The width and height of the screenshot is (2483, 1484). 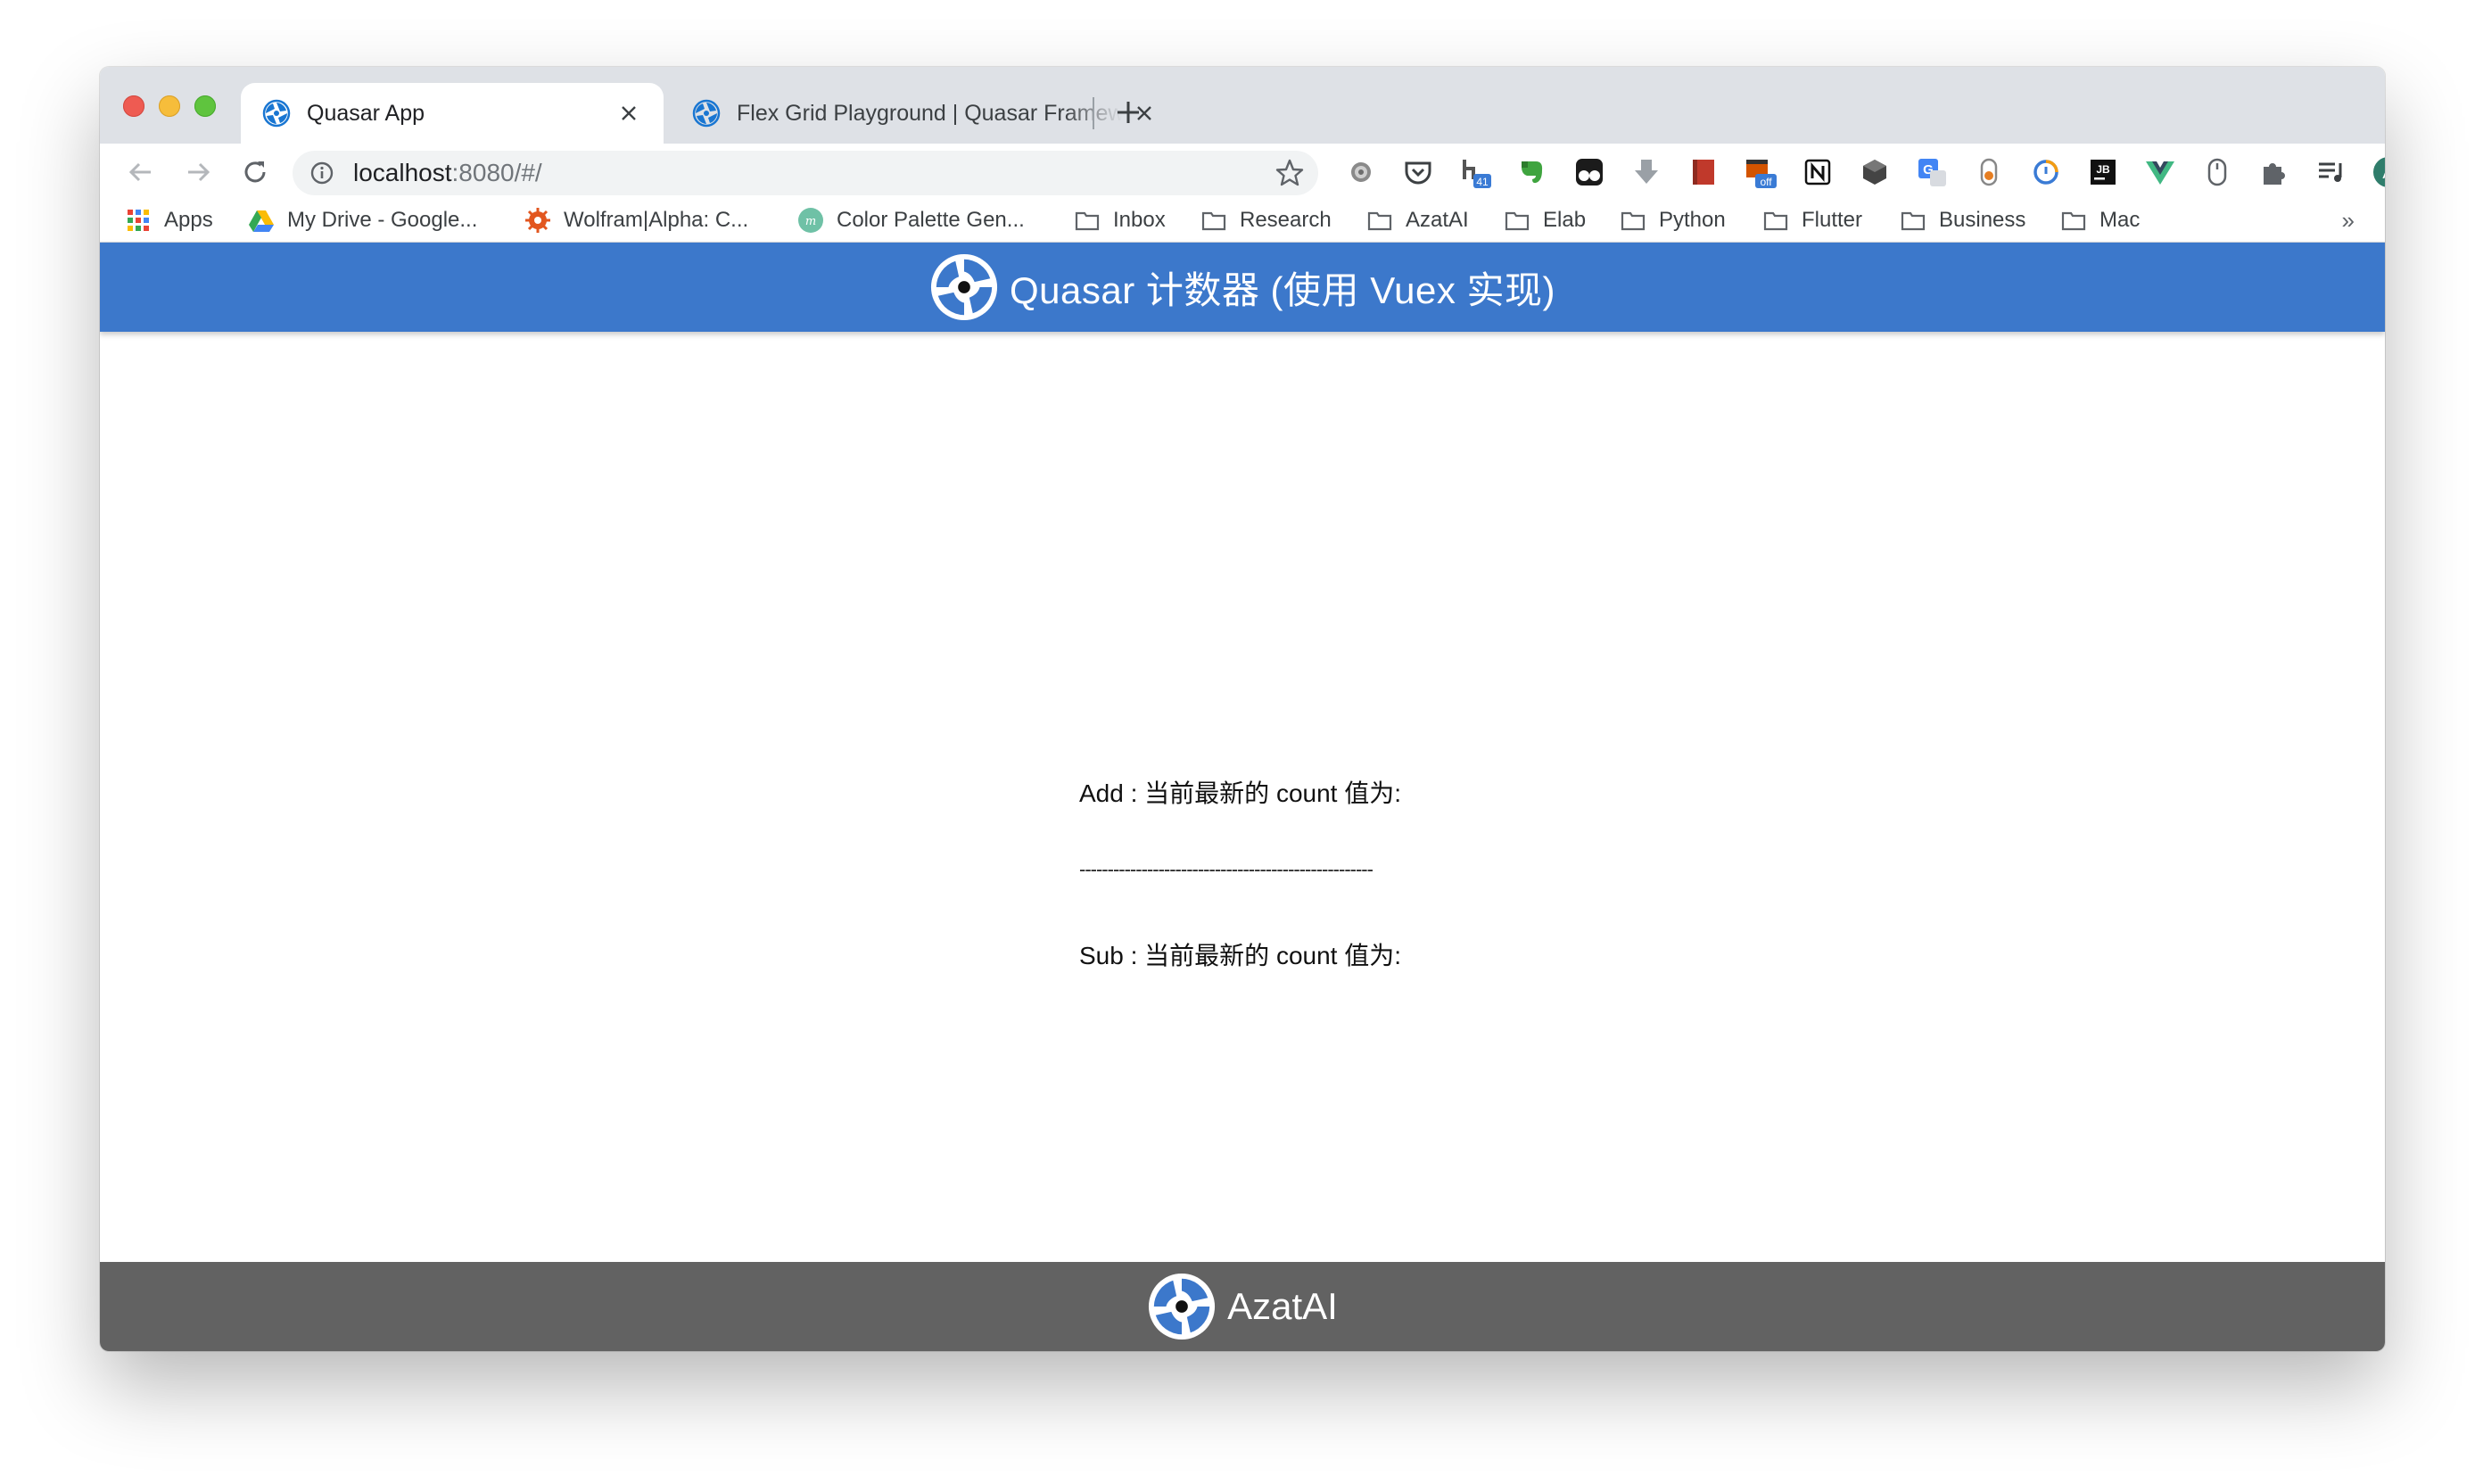 I want to click on bookmark-label: Apps, so click(x=188, y=220).